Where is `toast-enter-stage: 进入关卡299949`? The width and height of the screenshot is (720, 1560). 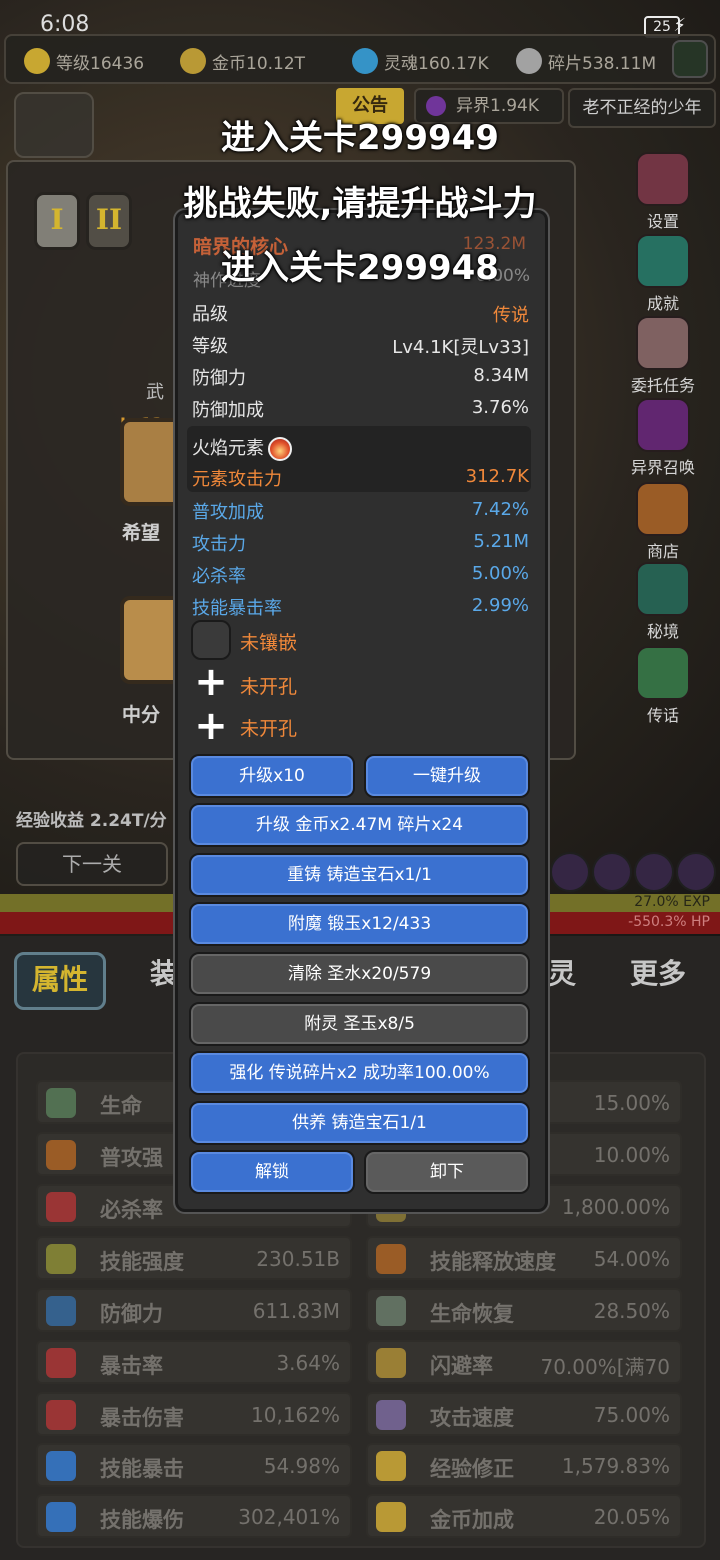 toast-enter-stage: 进入关卡299949 is located at coordinates (360, 138).